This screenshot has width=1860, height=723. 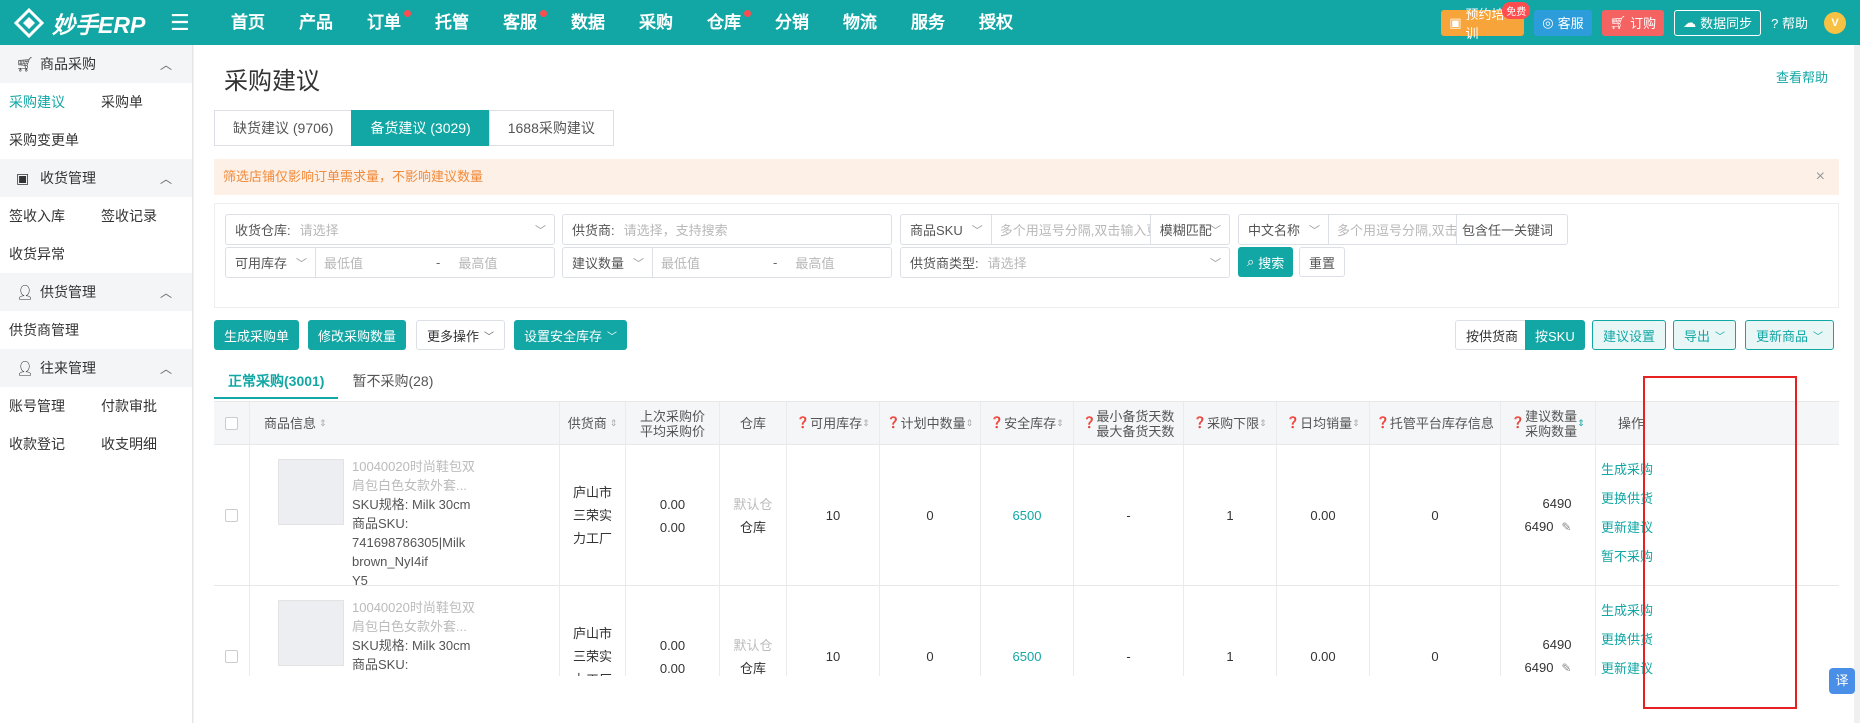 What do you see at coordinates (1507, 229) in the screenshot?
I see `keyword-select: 包含任一关键词` at bounding box center [1507, 229].